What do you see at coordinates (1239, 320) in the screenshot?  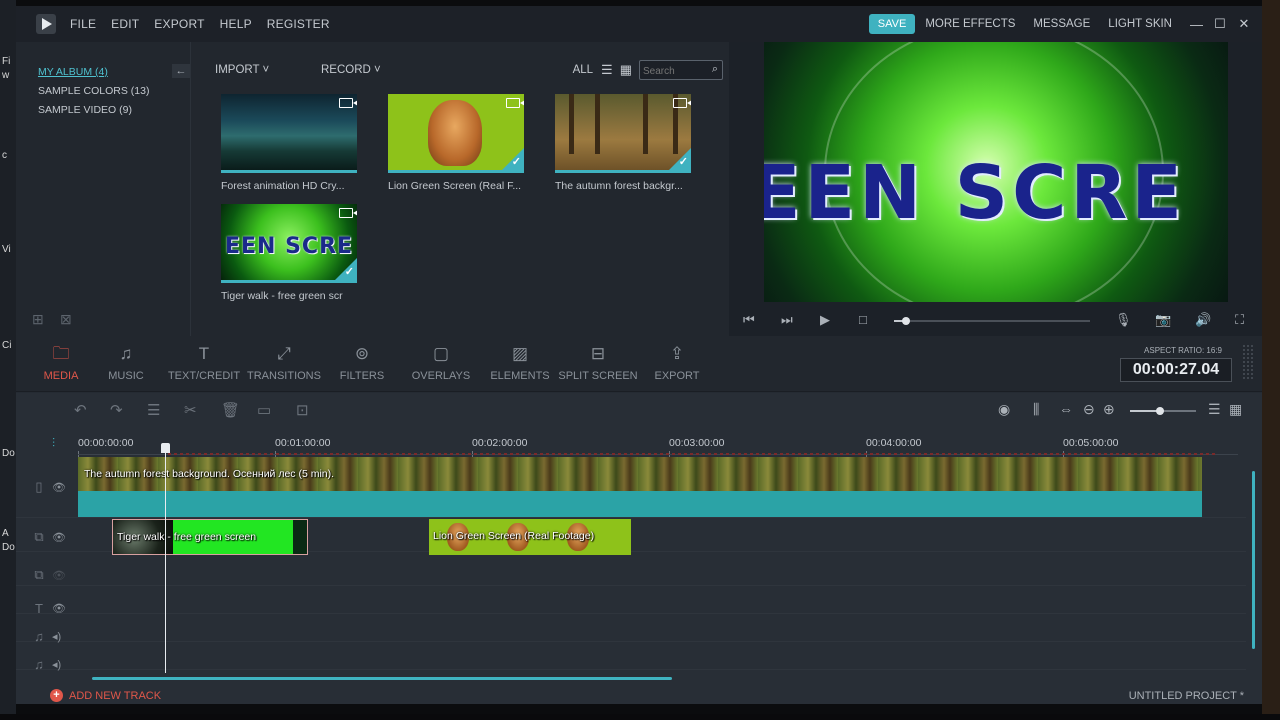 I see `fullscreen-icon: ⛶` at bounding box center [1239, 320].